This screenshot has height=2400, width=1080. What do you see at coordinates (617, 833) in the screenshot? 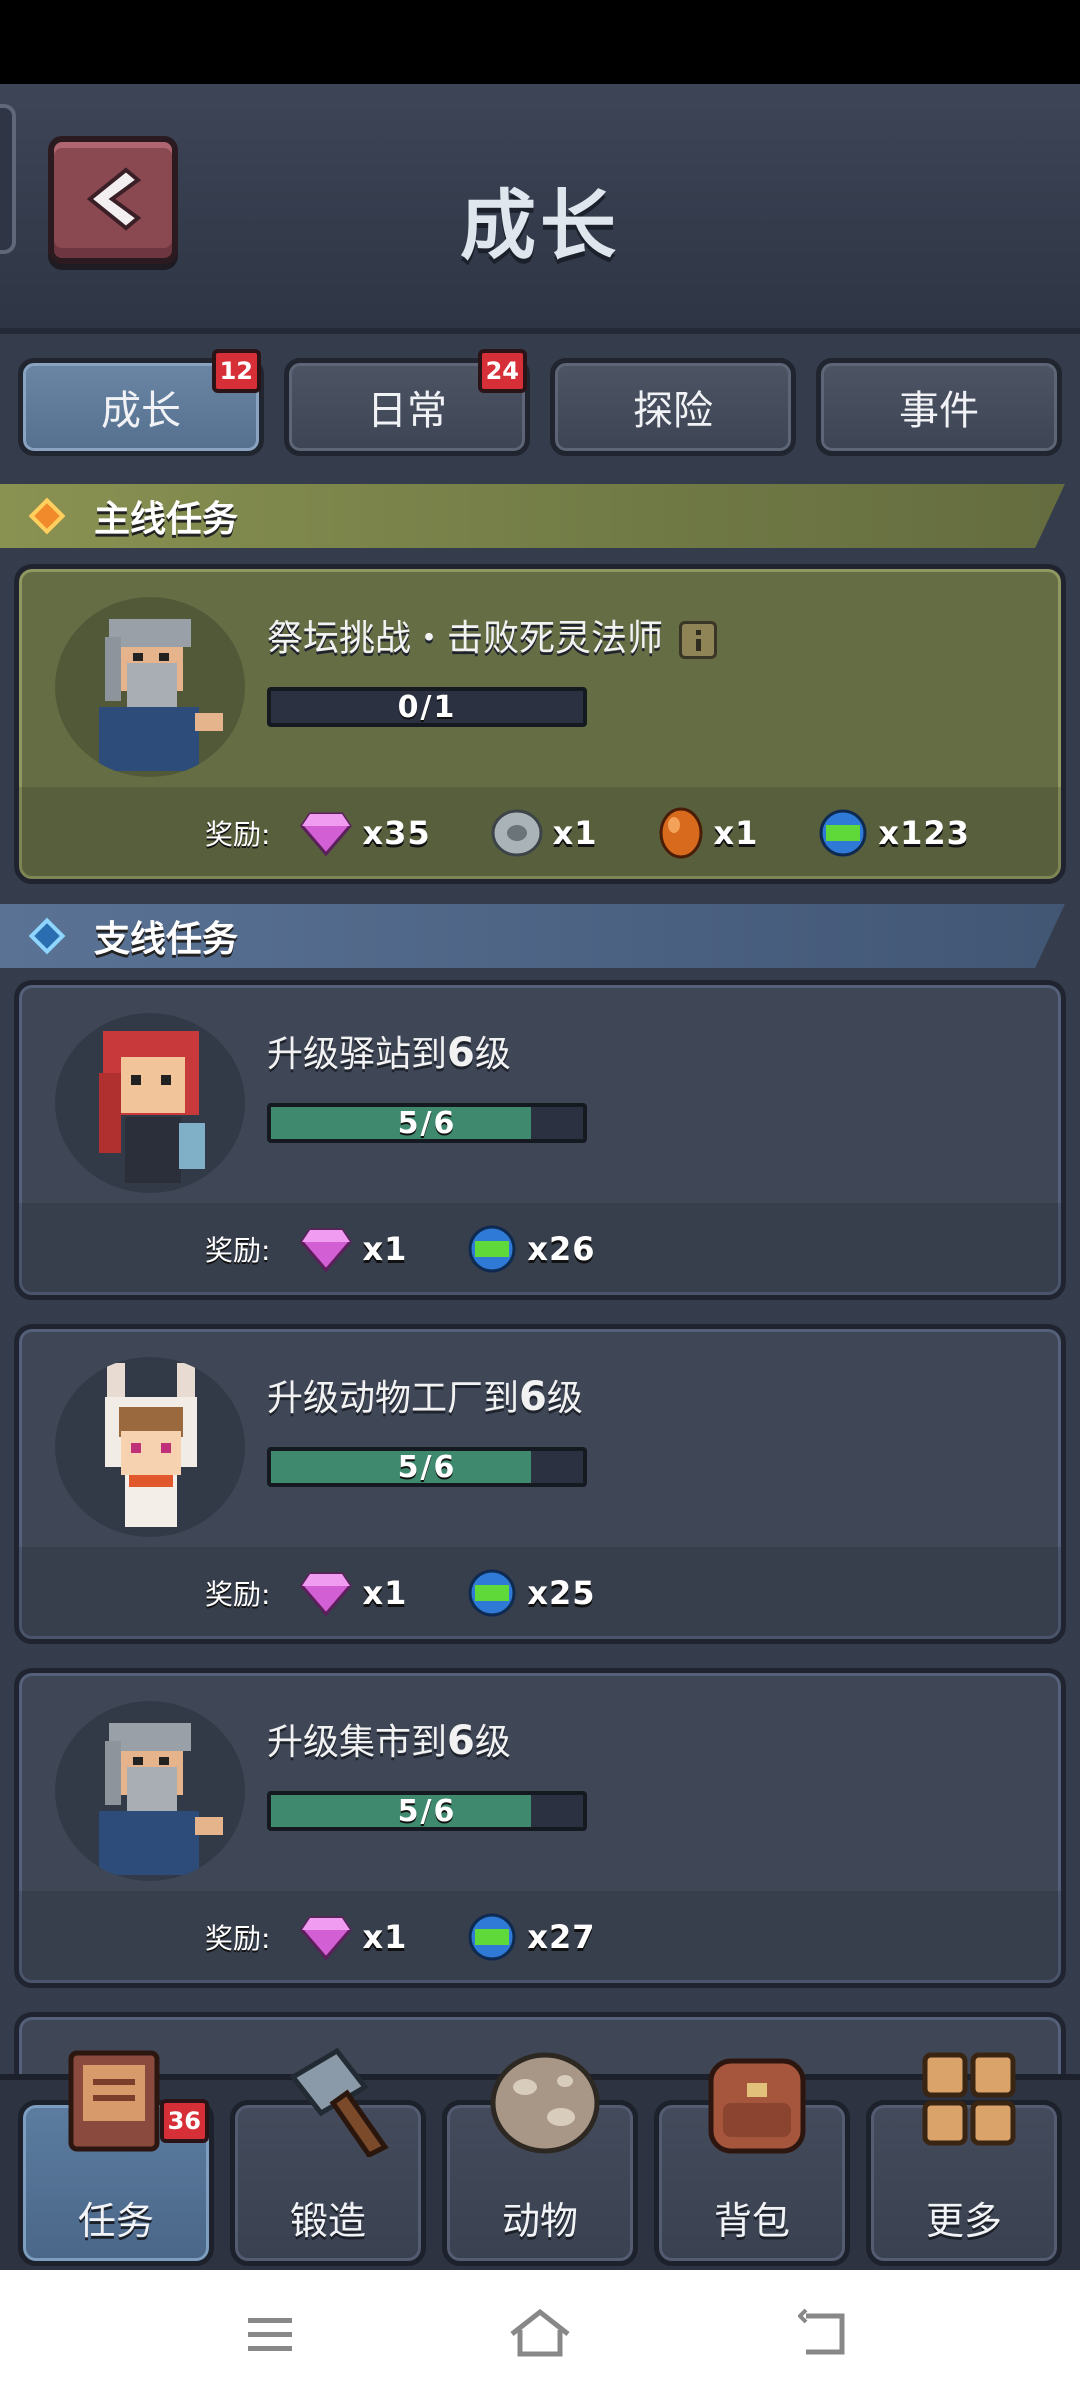
I see `reward-list: 奖励: x35 x1 x1 x123` at bounding box center [617, 833].